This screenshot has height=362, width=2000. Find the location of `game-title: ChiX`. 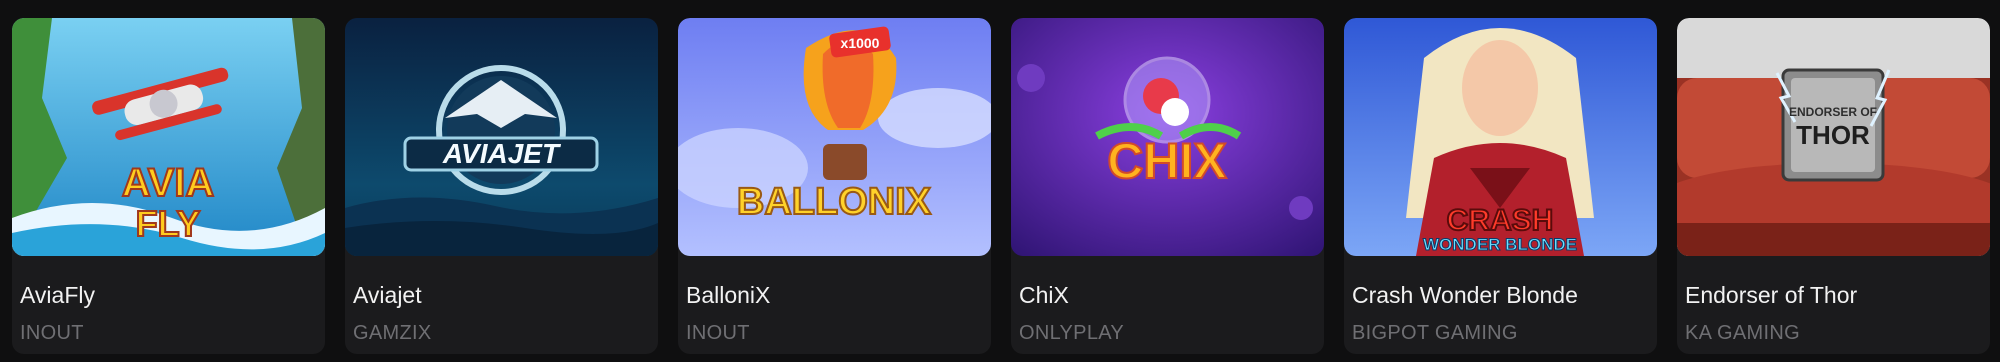

game-title: ChiX is located at coordinates (1167, 295).